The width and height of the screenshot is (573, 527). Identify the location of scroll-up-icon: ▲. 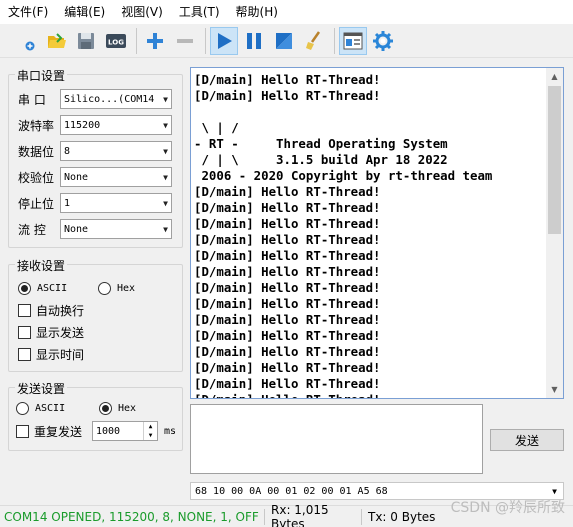
(554, 76).